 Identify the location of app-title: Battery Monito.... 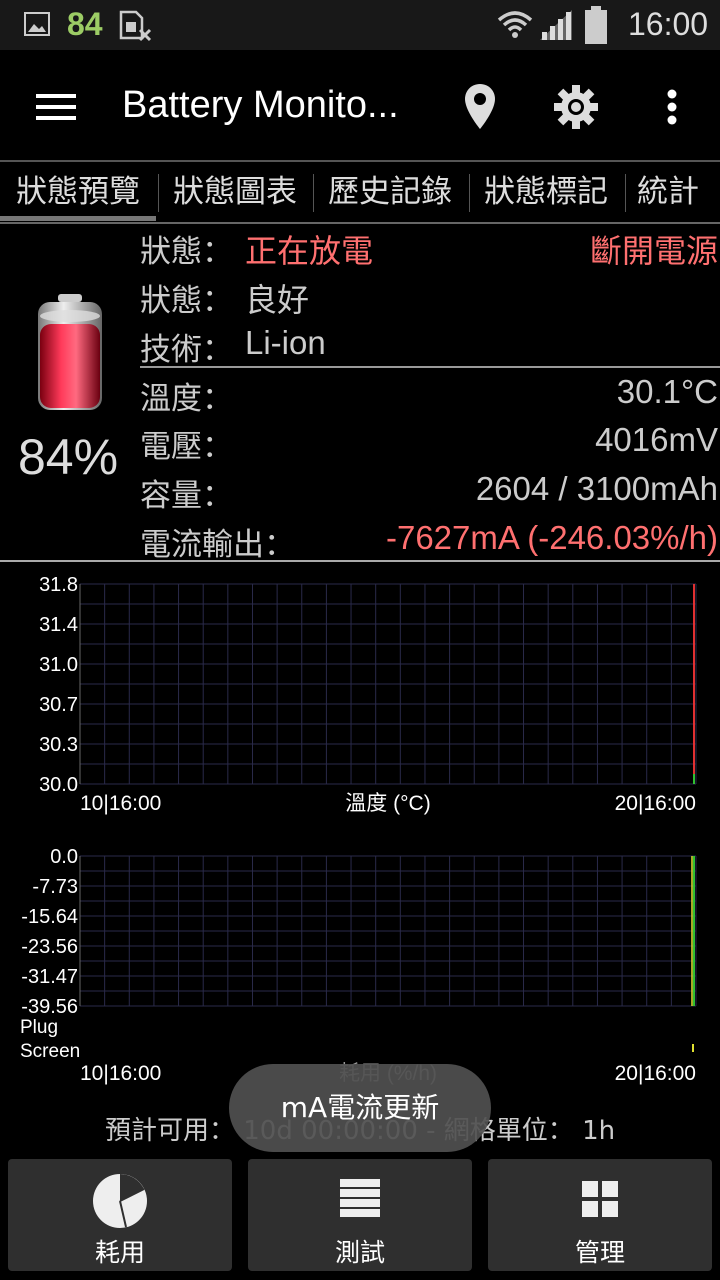
(260, 105).